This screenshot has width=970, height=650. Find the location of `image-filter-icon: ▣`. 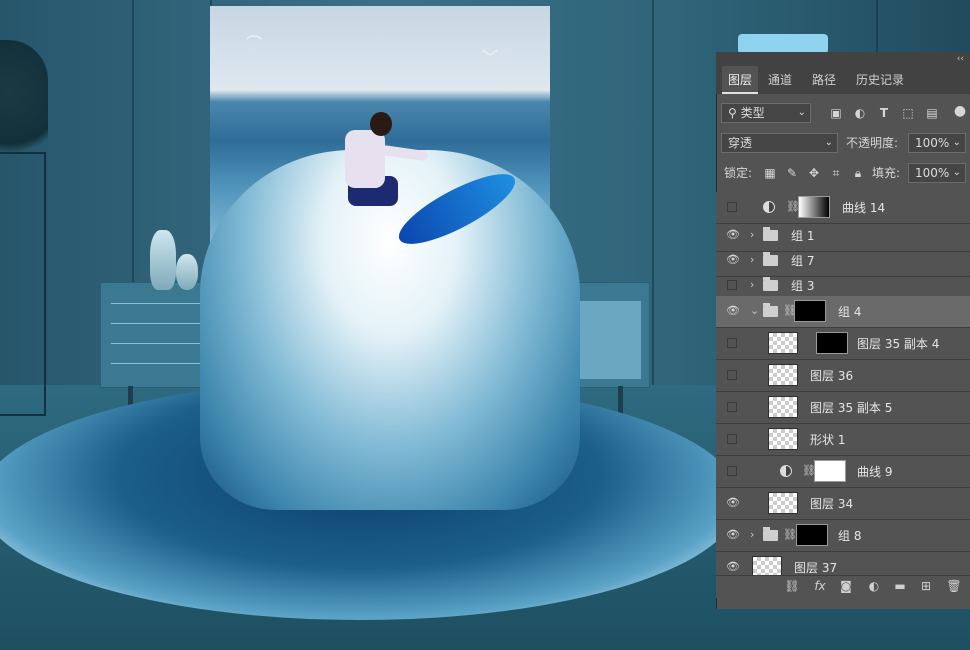

image-filter-icon: ▣ is located at coordinates (836, 113).